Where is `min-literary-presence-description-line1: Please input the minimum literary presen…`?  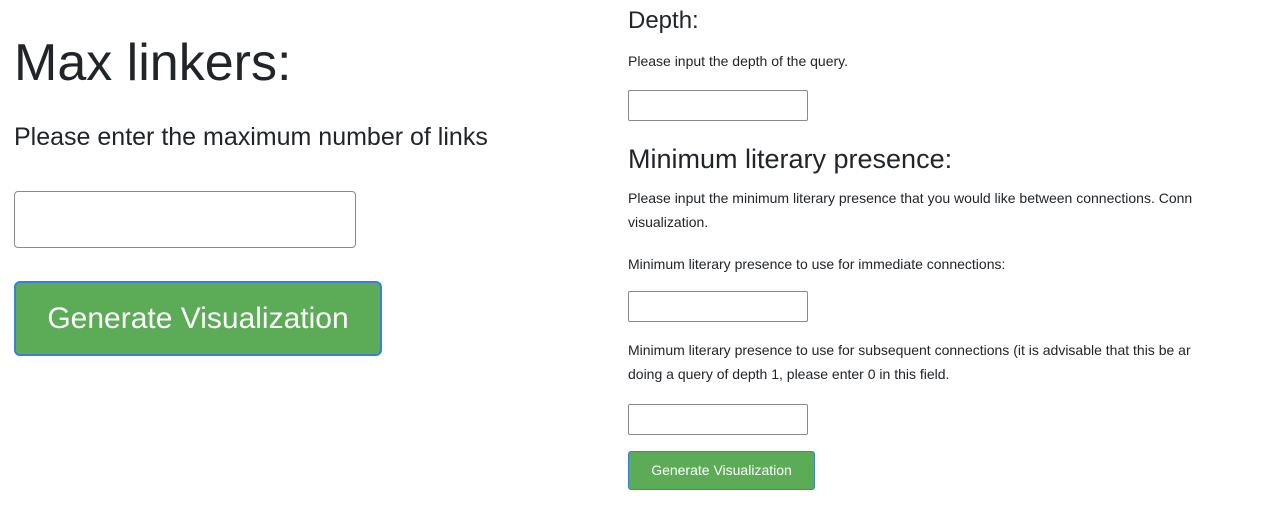
min-literary-presence-description-line1: Please input the minimum literary presen… is located at coordinates (910, 198).